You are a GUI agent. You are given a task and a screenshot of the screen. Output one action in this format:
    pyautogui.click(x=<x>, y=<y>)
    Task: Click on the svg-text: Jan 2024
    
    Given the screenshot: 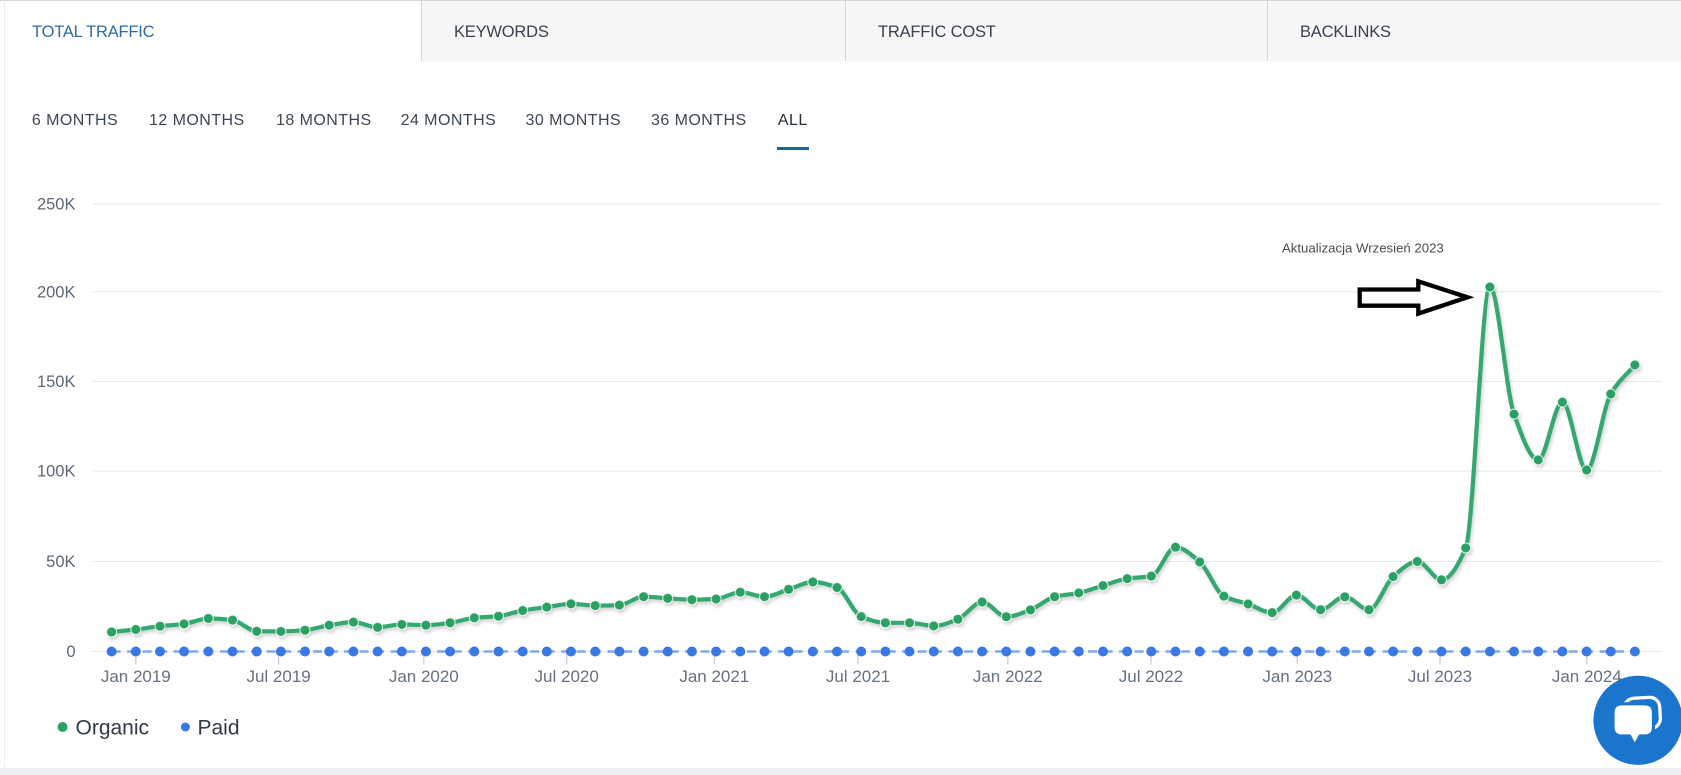 What is the action you would take?
    pyautogui.click(x=1587, y=676)
    